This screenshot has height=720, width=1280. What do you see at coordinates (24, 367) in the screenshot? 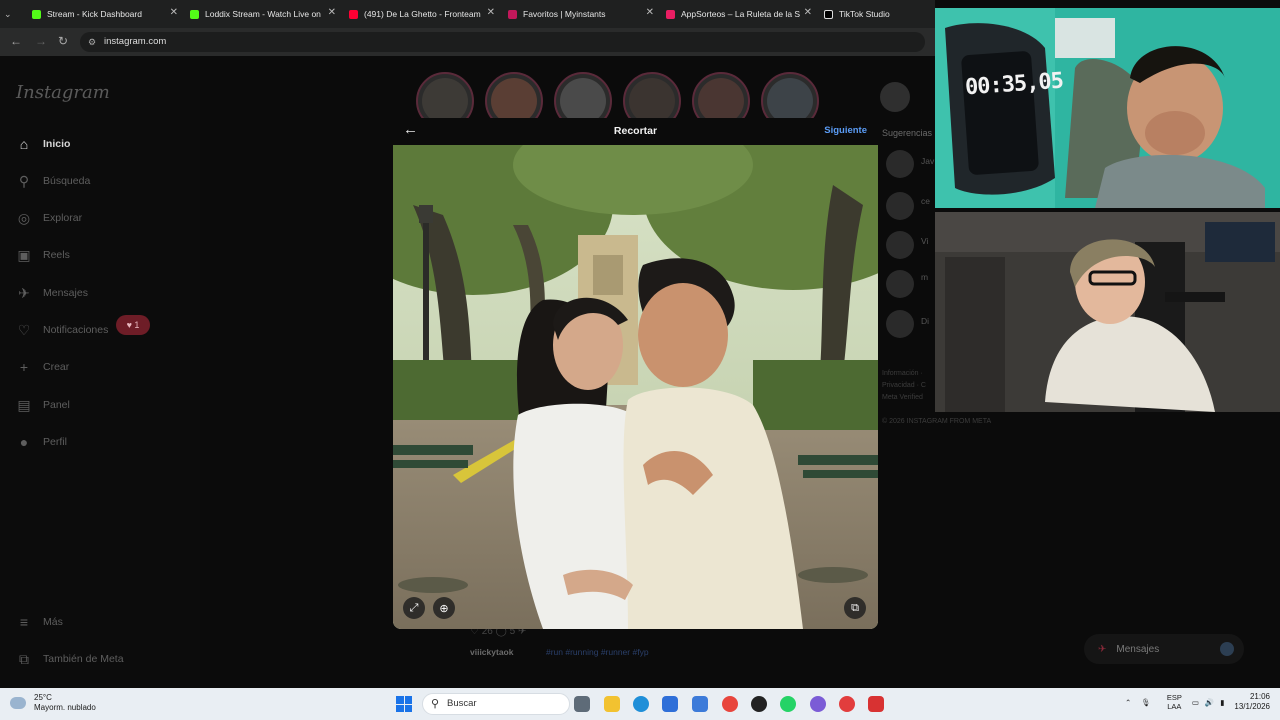
I see `plus-icon: +` at bounding box center [24, 367].